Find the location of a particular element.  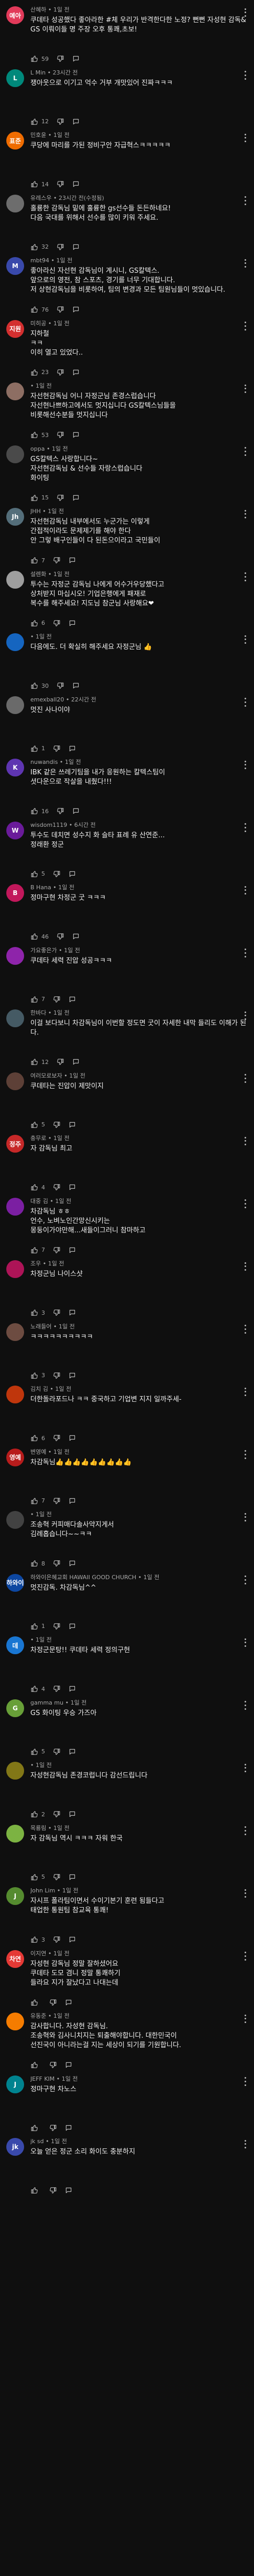

avatar: 영예 is located at coordinates (15, 1457).